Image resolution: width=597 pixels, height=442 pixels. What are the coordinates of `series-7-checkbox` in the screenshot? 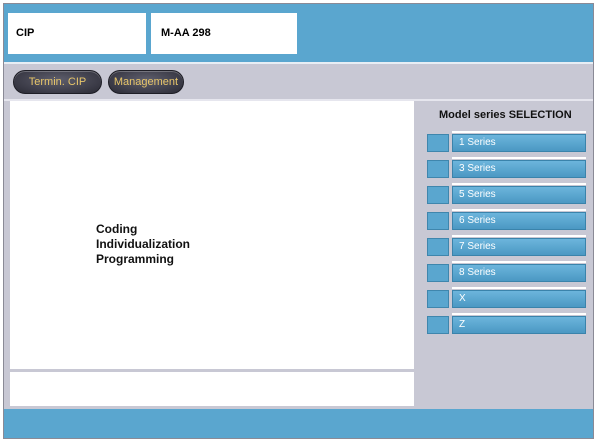 It's located at (438, 247).